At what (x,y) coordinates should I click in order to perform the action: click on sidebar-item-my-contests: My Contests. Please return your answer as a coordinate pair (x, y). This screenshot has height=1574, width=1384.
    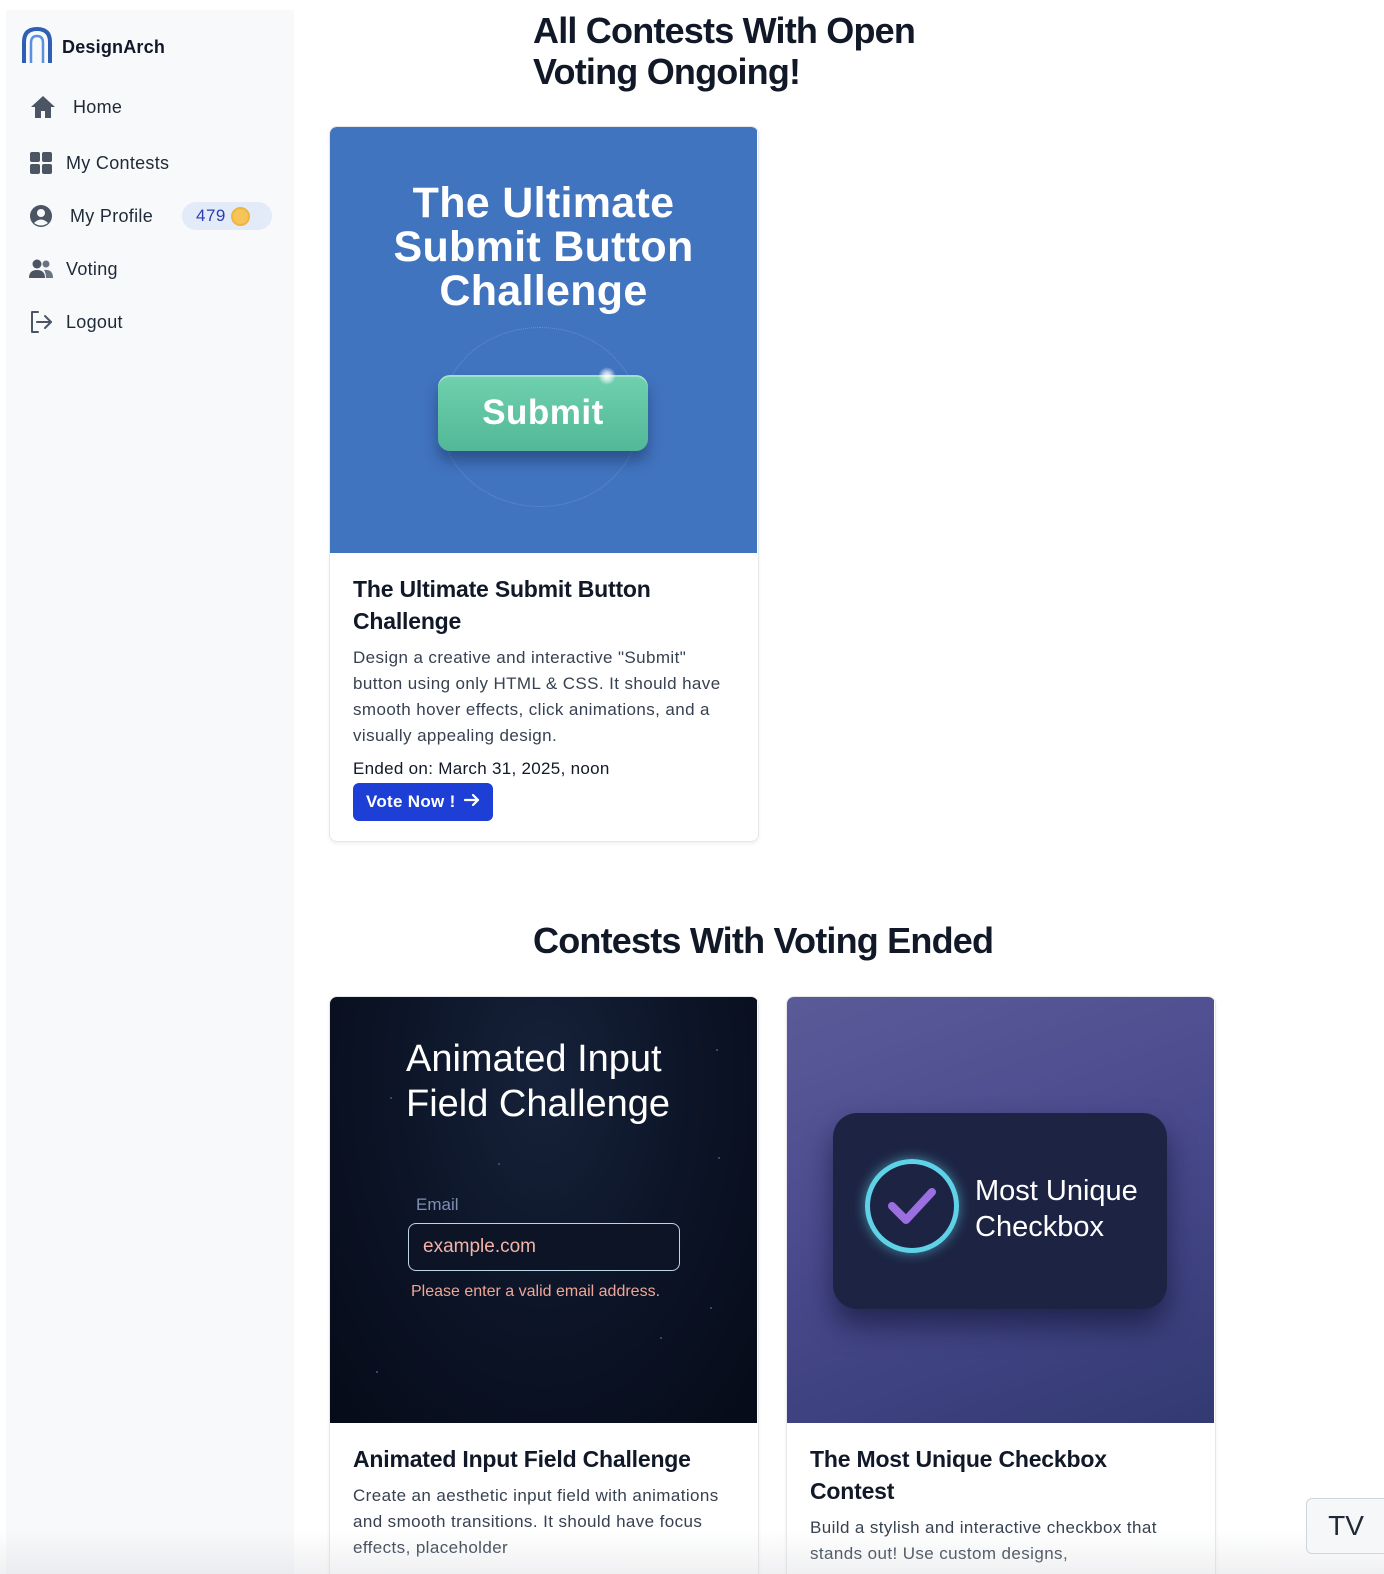
    Looking at the image, I should click on (98, 163).